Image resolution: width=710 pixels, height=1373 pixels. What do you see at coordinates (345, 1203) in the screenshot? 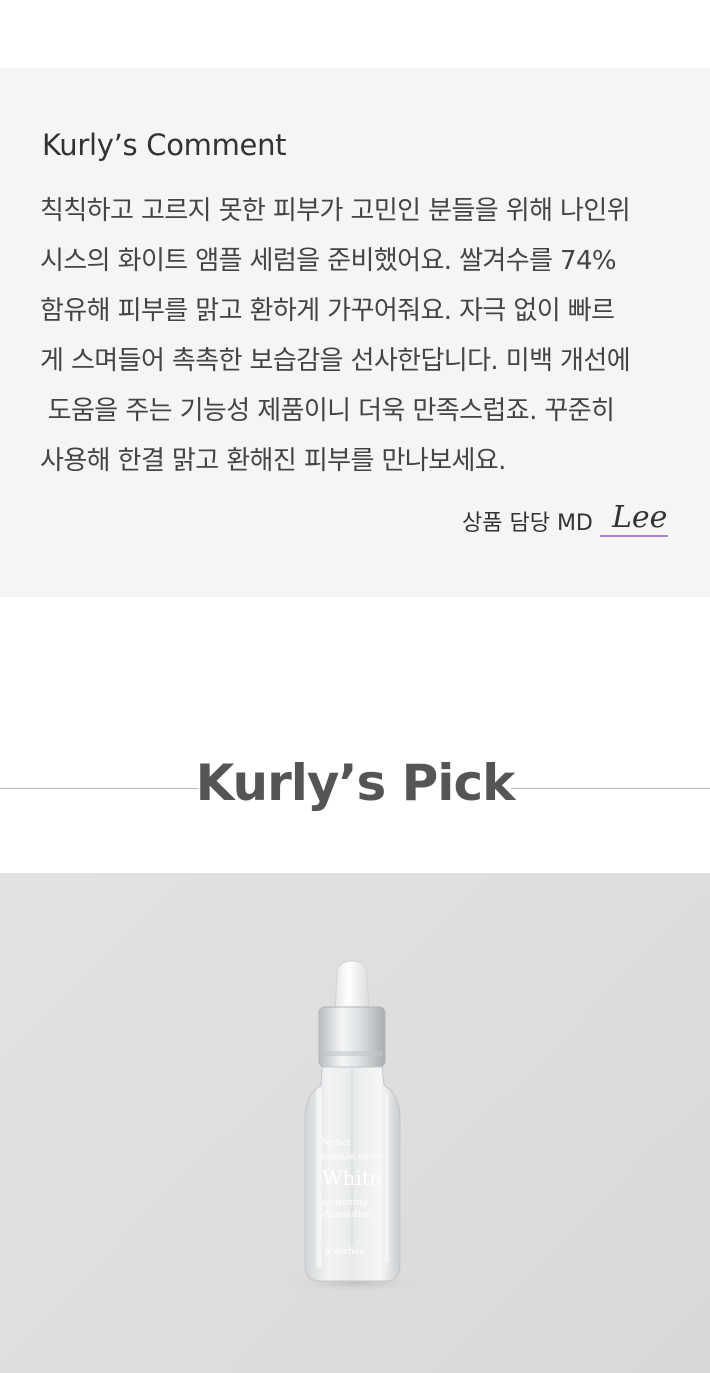
I see `label-line3: whitening` at bounding box center [345, 1203].